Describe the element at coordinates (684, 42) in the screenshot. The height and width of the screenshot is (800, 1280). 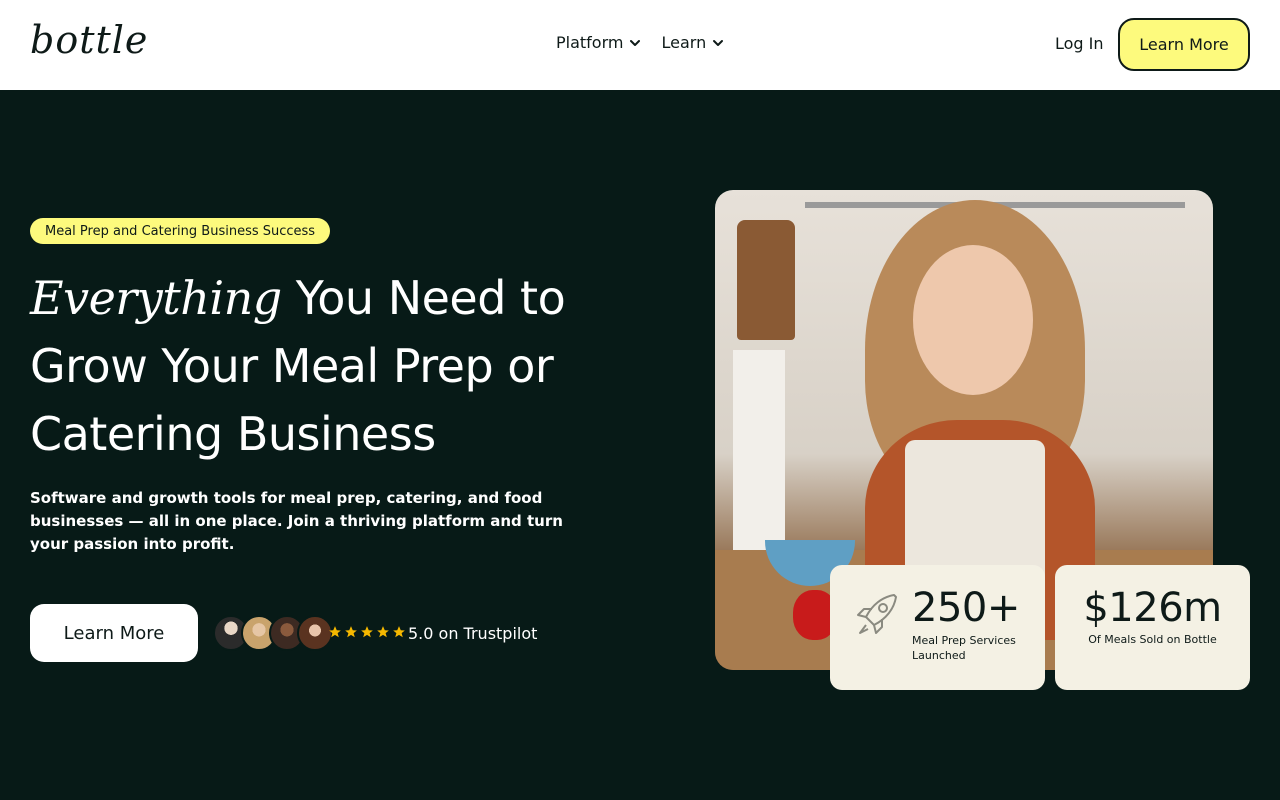
I see `nav-item-label: Learn` at that location.